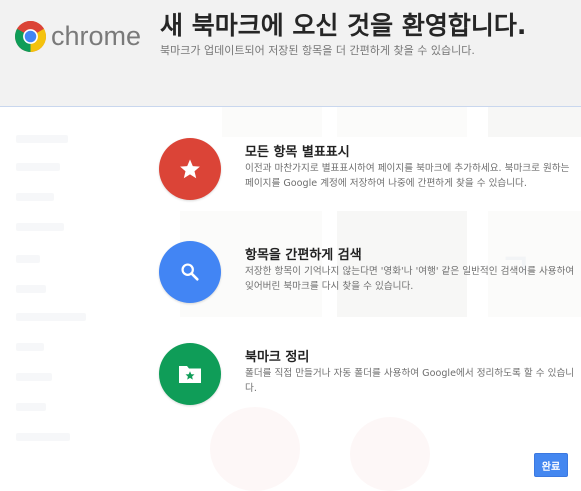  Describe the element at coordinates (551, 465) in the screenshot. I see `done-button: 완료` at that location.